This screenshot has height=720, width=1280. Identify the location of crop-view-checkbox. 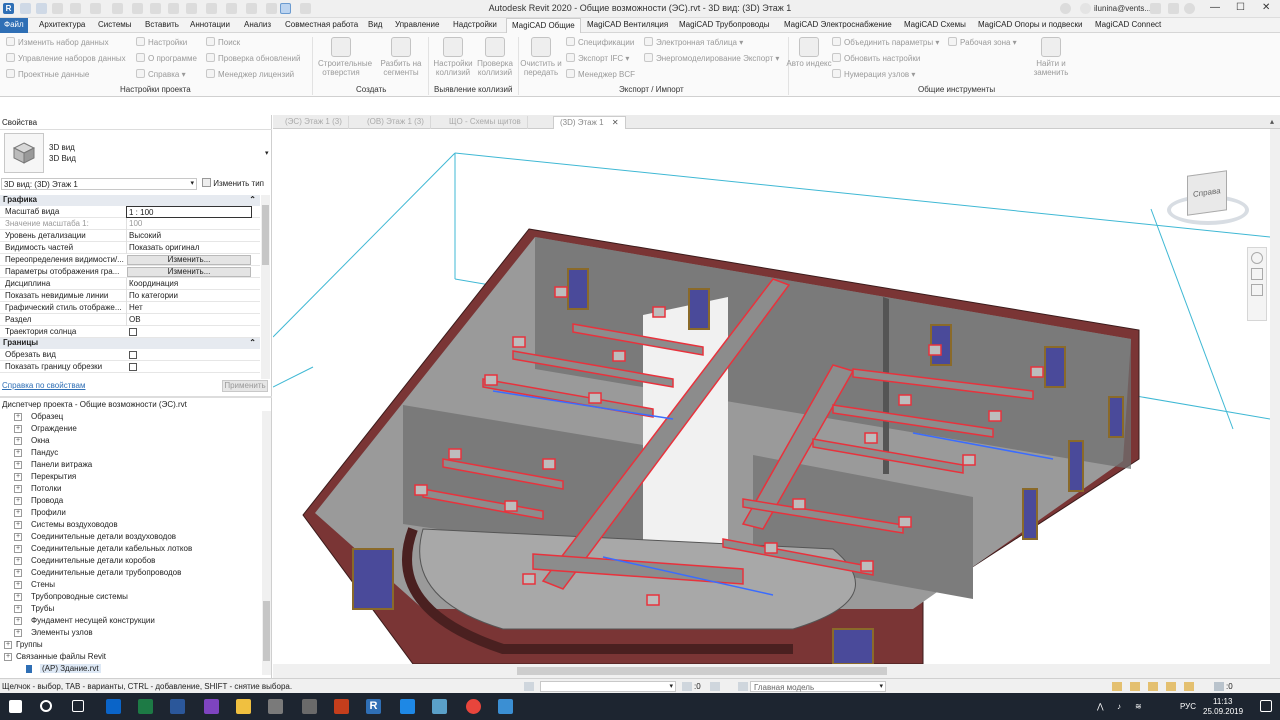
(133, 355).